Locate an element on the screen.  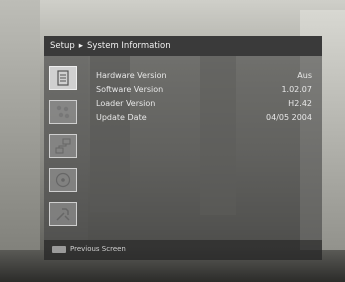
sidebar-item-network is located at coordinates (63, 146).